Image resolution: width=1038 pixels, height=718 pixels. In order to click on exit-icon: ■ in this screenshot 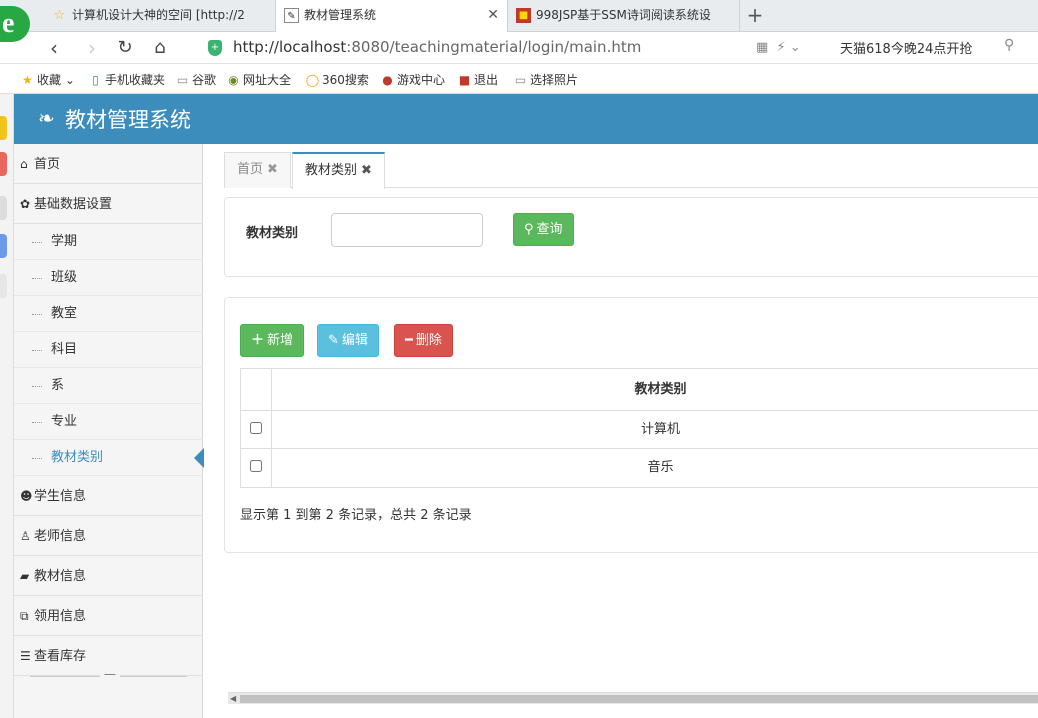, I will do `click(464, 80)`.